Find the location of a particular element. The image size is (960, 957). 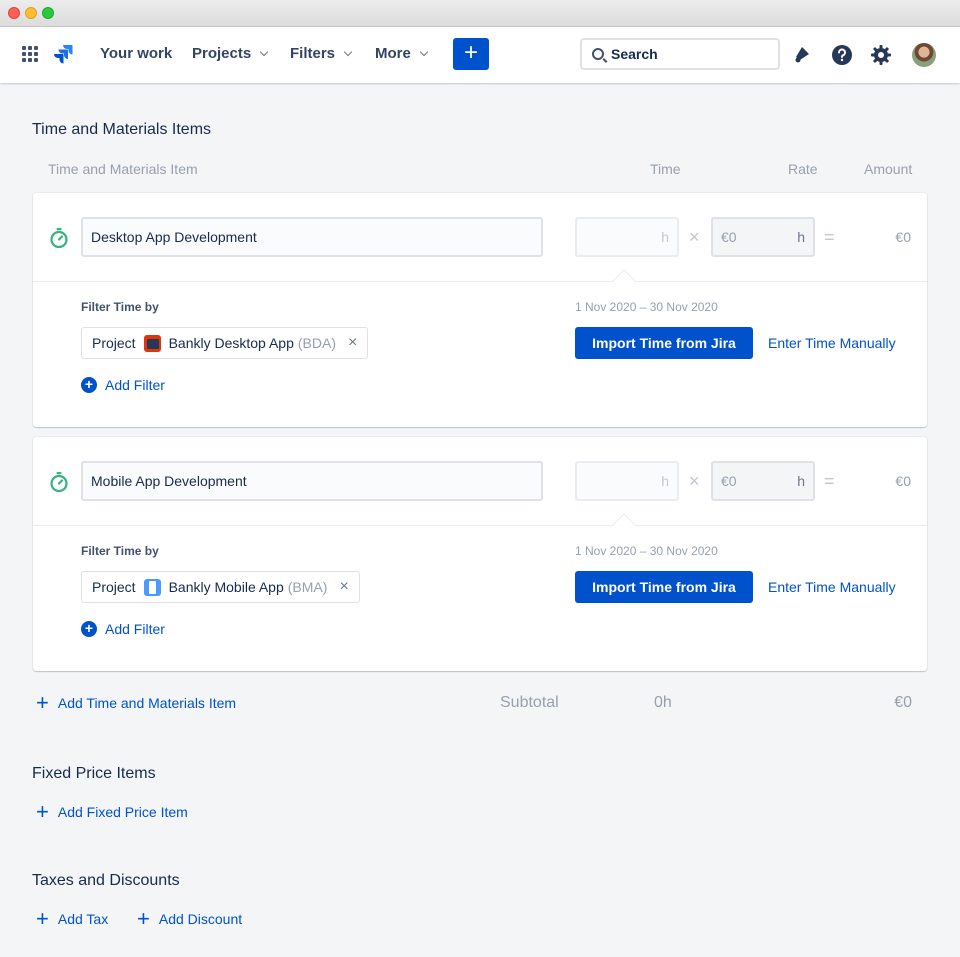

top-navigation: Your work Projects Filters More + Search is located at coordinates (480, 55).